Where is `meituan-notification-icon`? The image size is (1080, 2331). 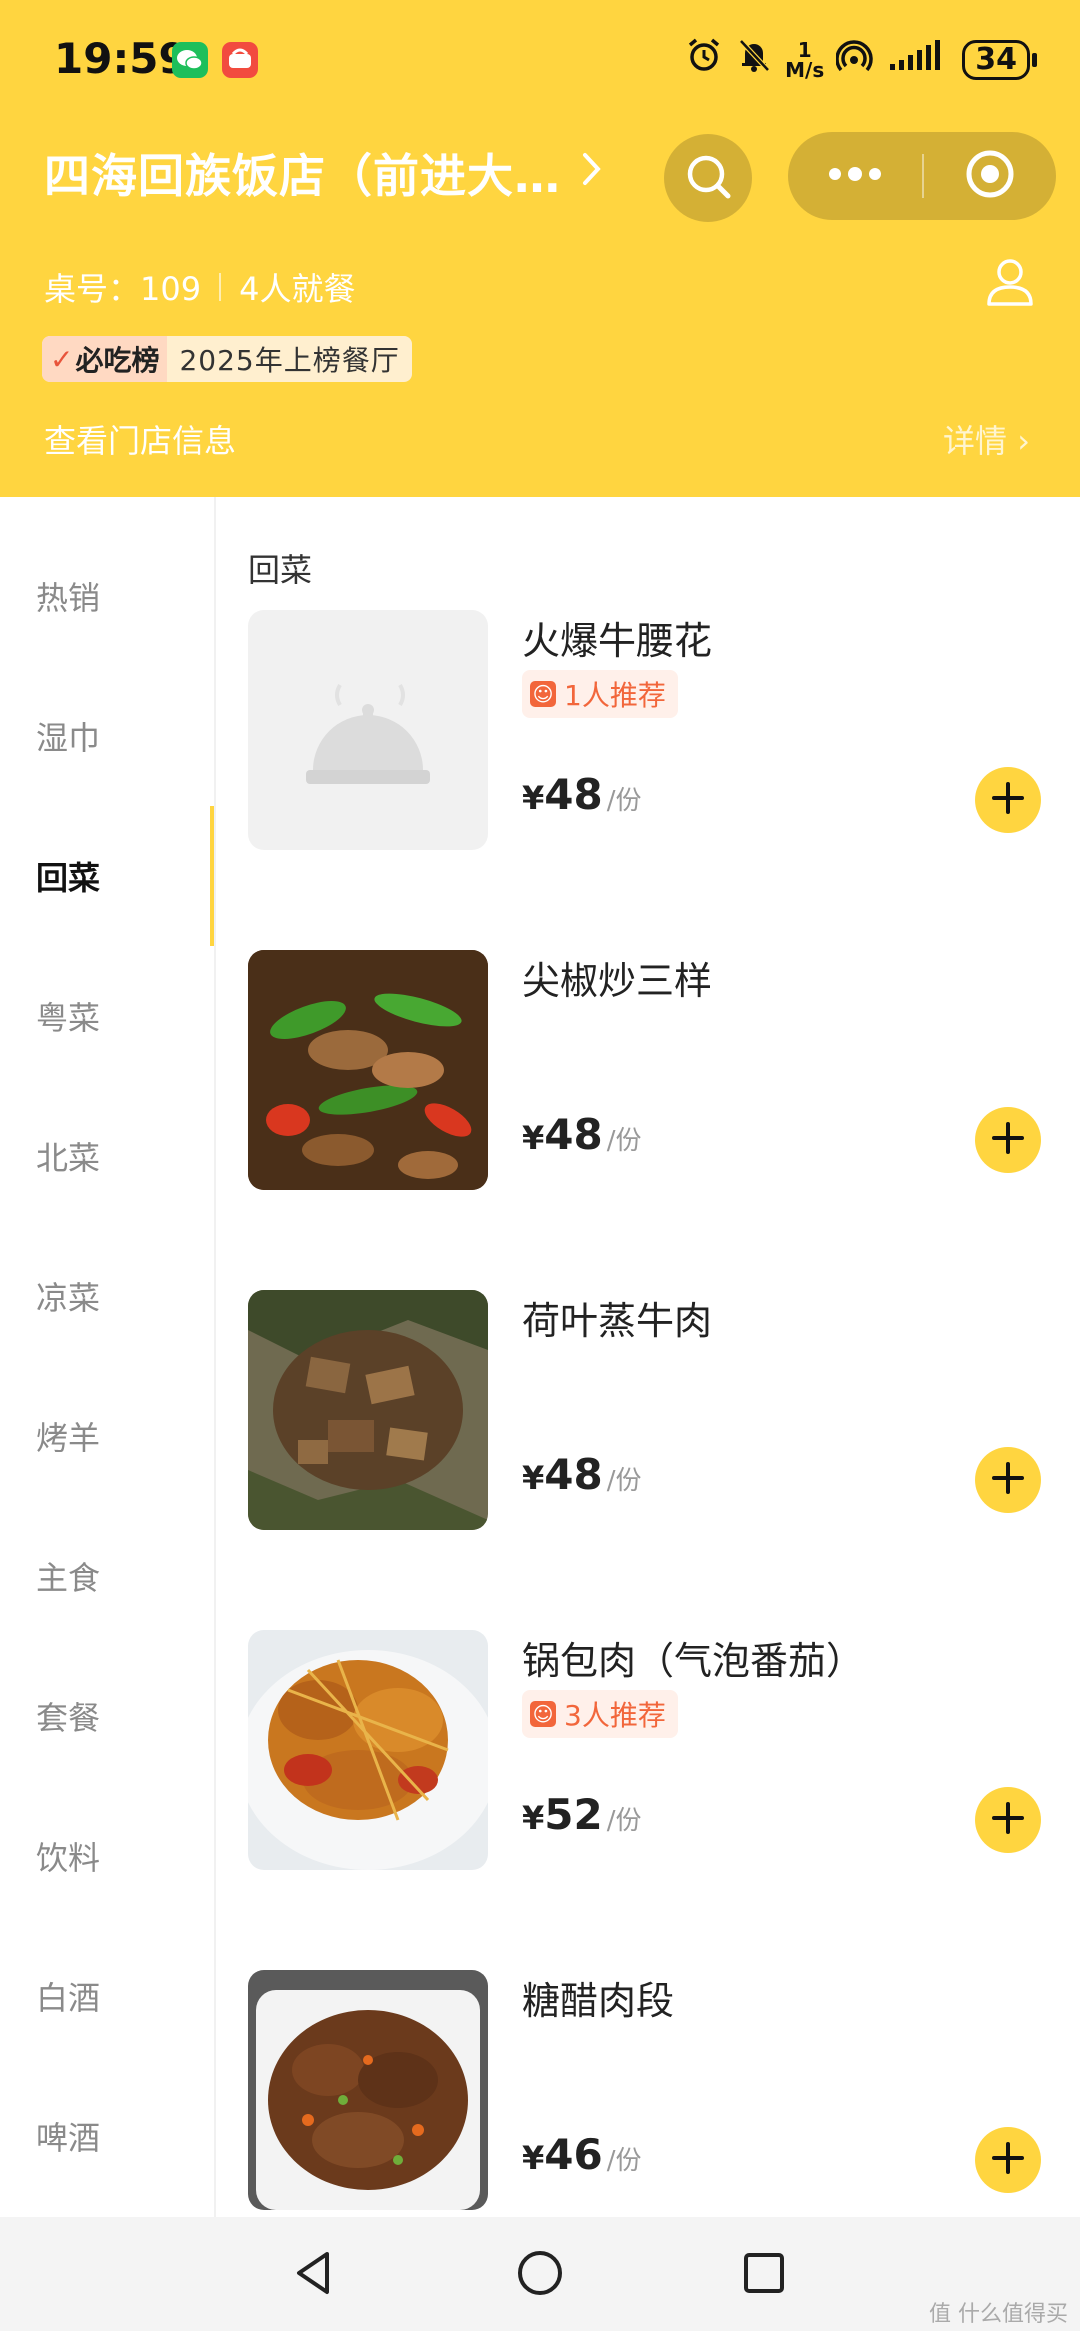 meituan-notification-icon is located at coordinates (240, 60).